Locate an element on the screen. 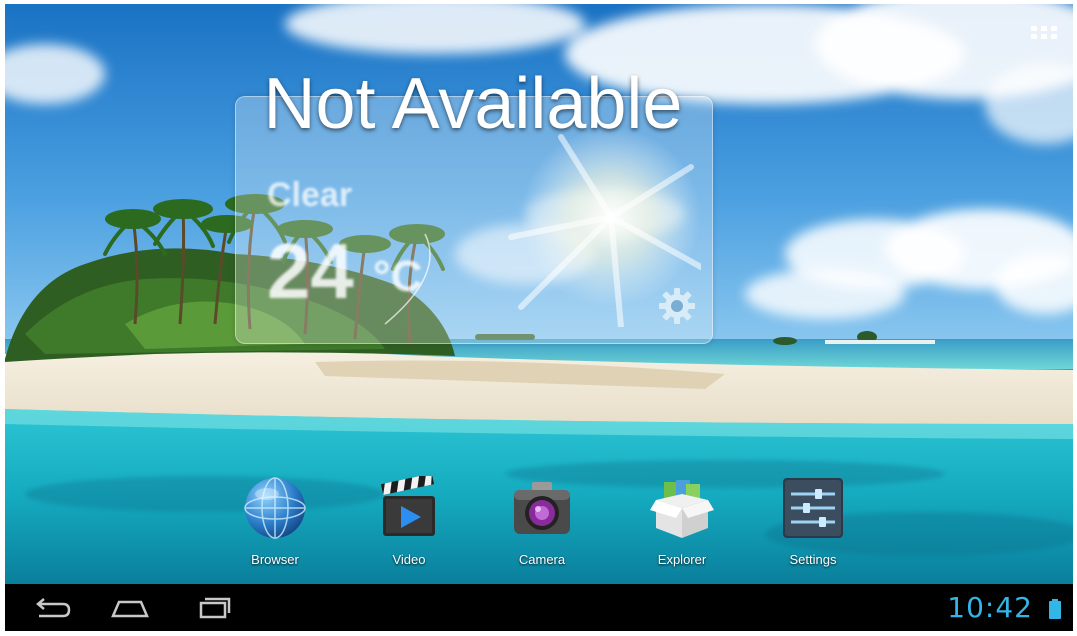 This screenshot has height=636, width=1077. home-icon is located at coordinates (130, 608).